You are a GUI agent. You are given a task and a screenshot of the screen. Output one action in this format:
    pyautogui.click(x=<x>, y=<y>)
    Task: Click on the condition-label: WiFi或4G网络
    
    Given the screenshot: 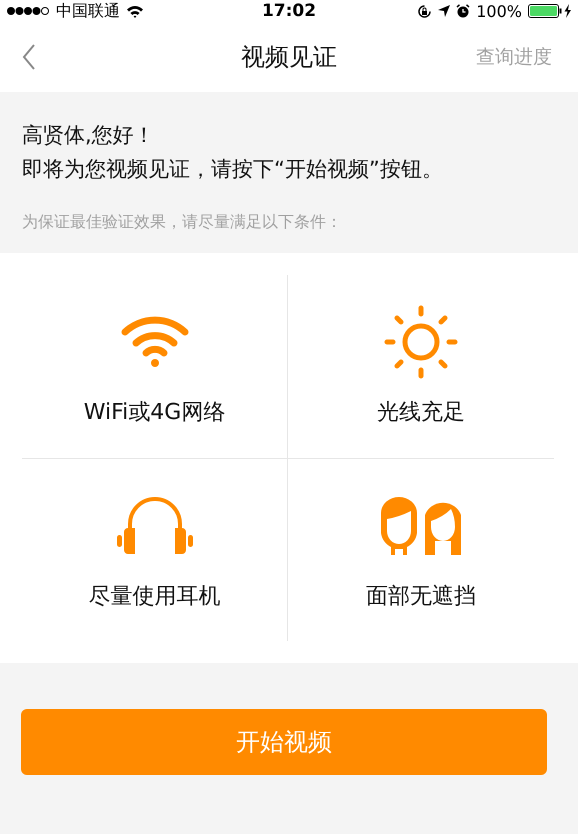 What is the action you would take?
    pyautogui.click(x=155, y=413)
    